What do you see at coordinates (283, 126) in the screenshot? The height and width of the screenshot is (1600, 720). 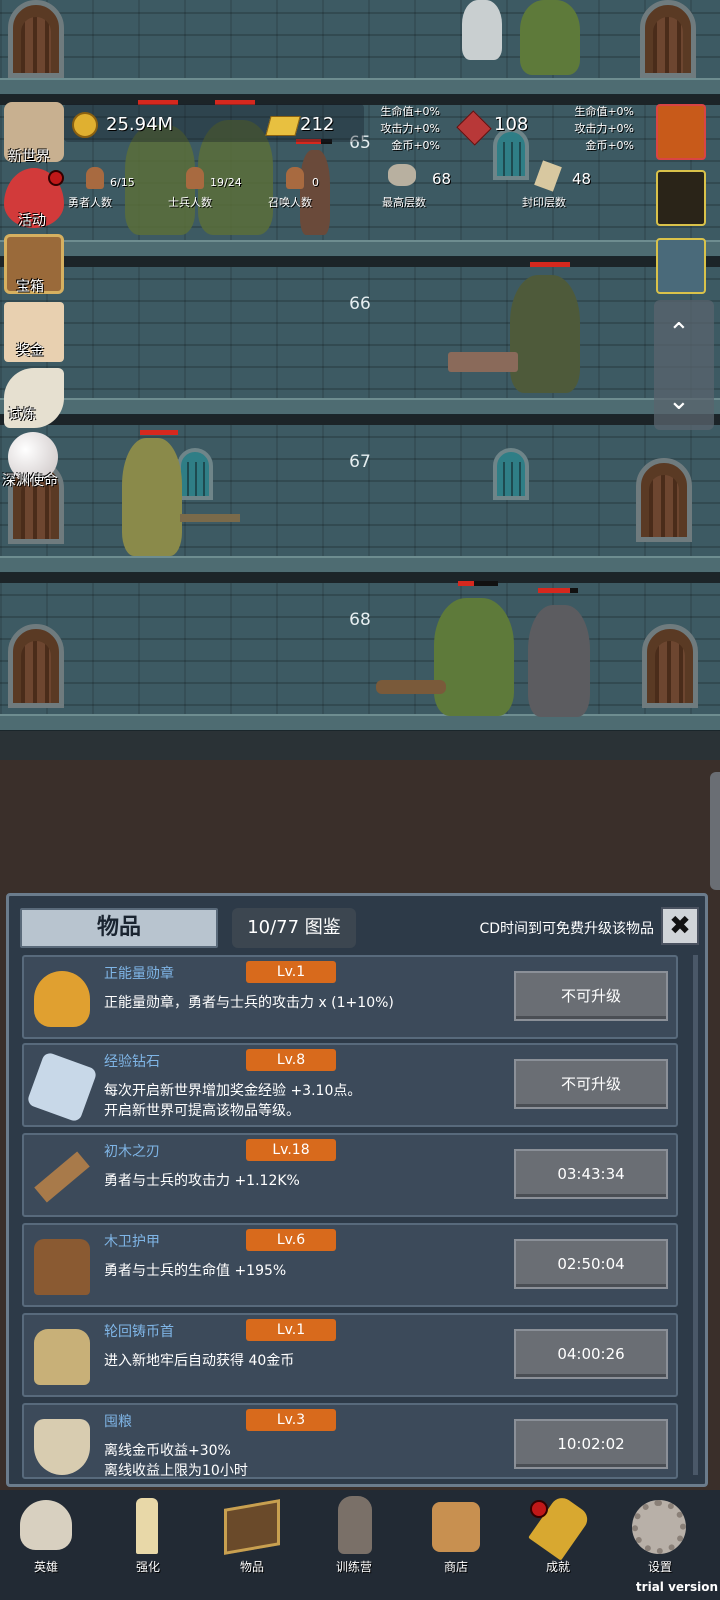 I see `gold-bar-icon` at bounding box center [283, 126].